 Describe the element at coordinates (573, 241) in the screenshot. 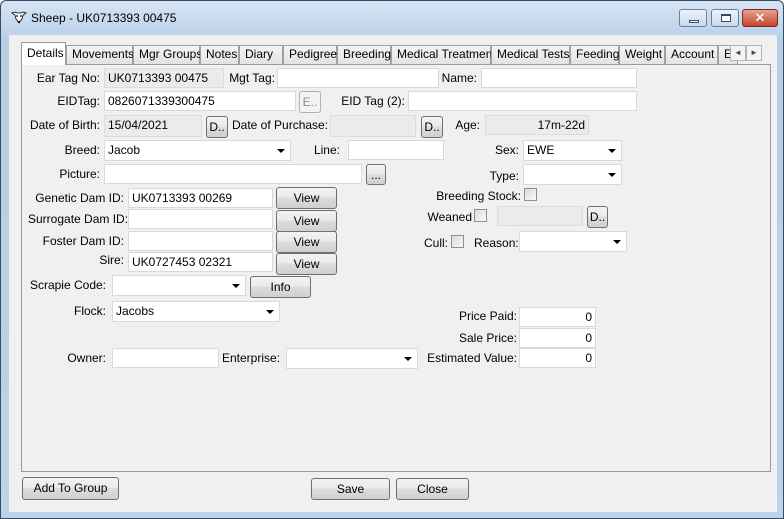

I see `reason-dropdown` at that location.